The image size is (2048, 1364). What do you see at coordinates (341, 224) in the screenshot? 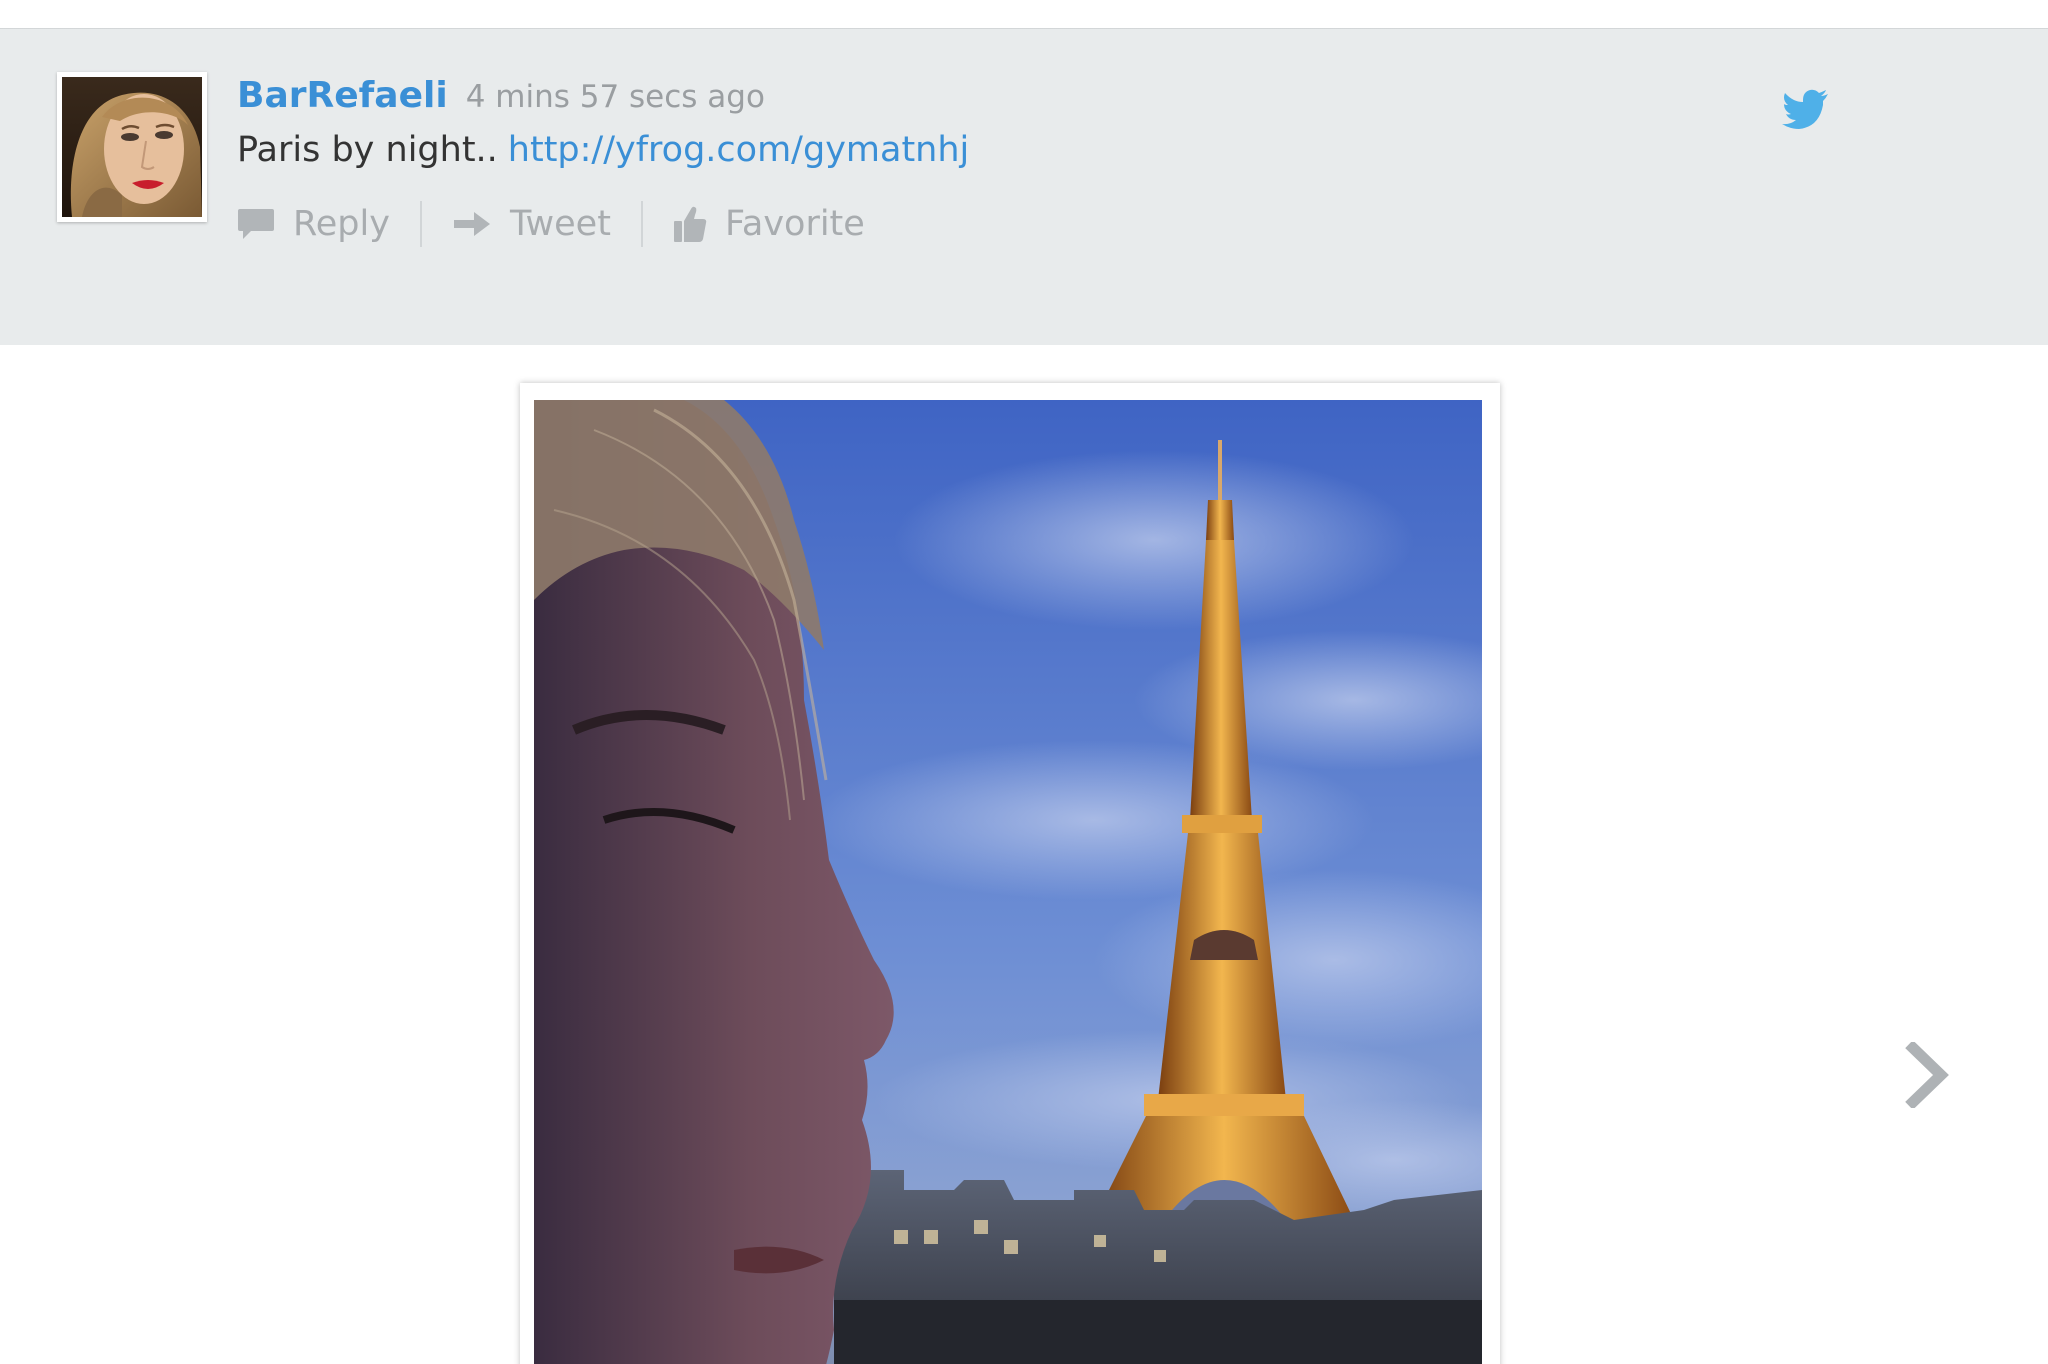
I see `reply-label: Reply` at bounding box center [341, 224].